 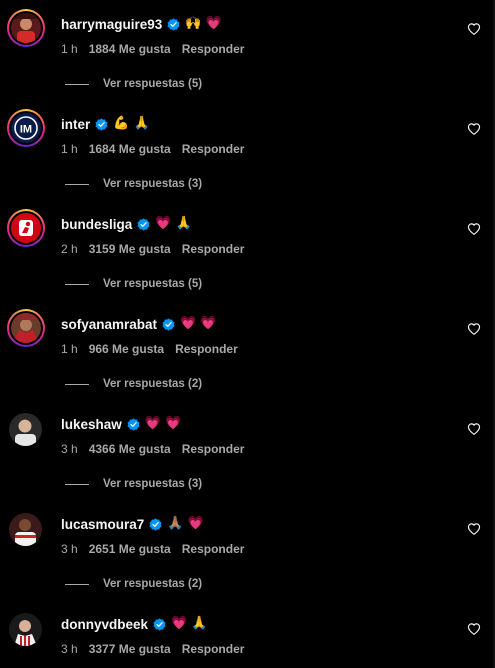 I want to click on comment-username: inter, so click(x=75, y=124).